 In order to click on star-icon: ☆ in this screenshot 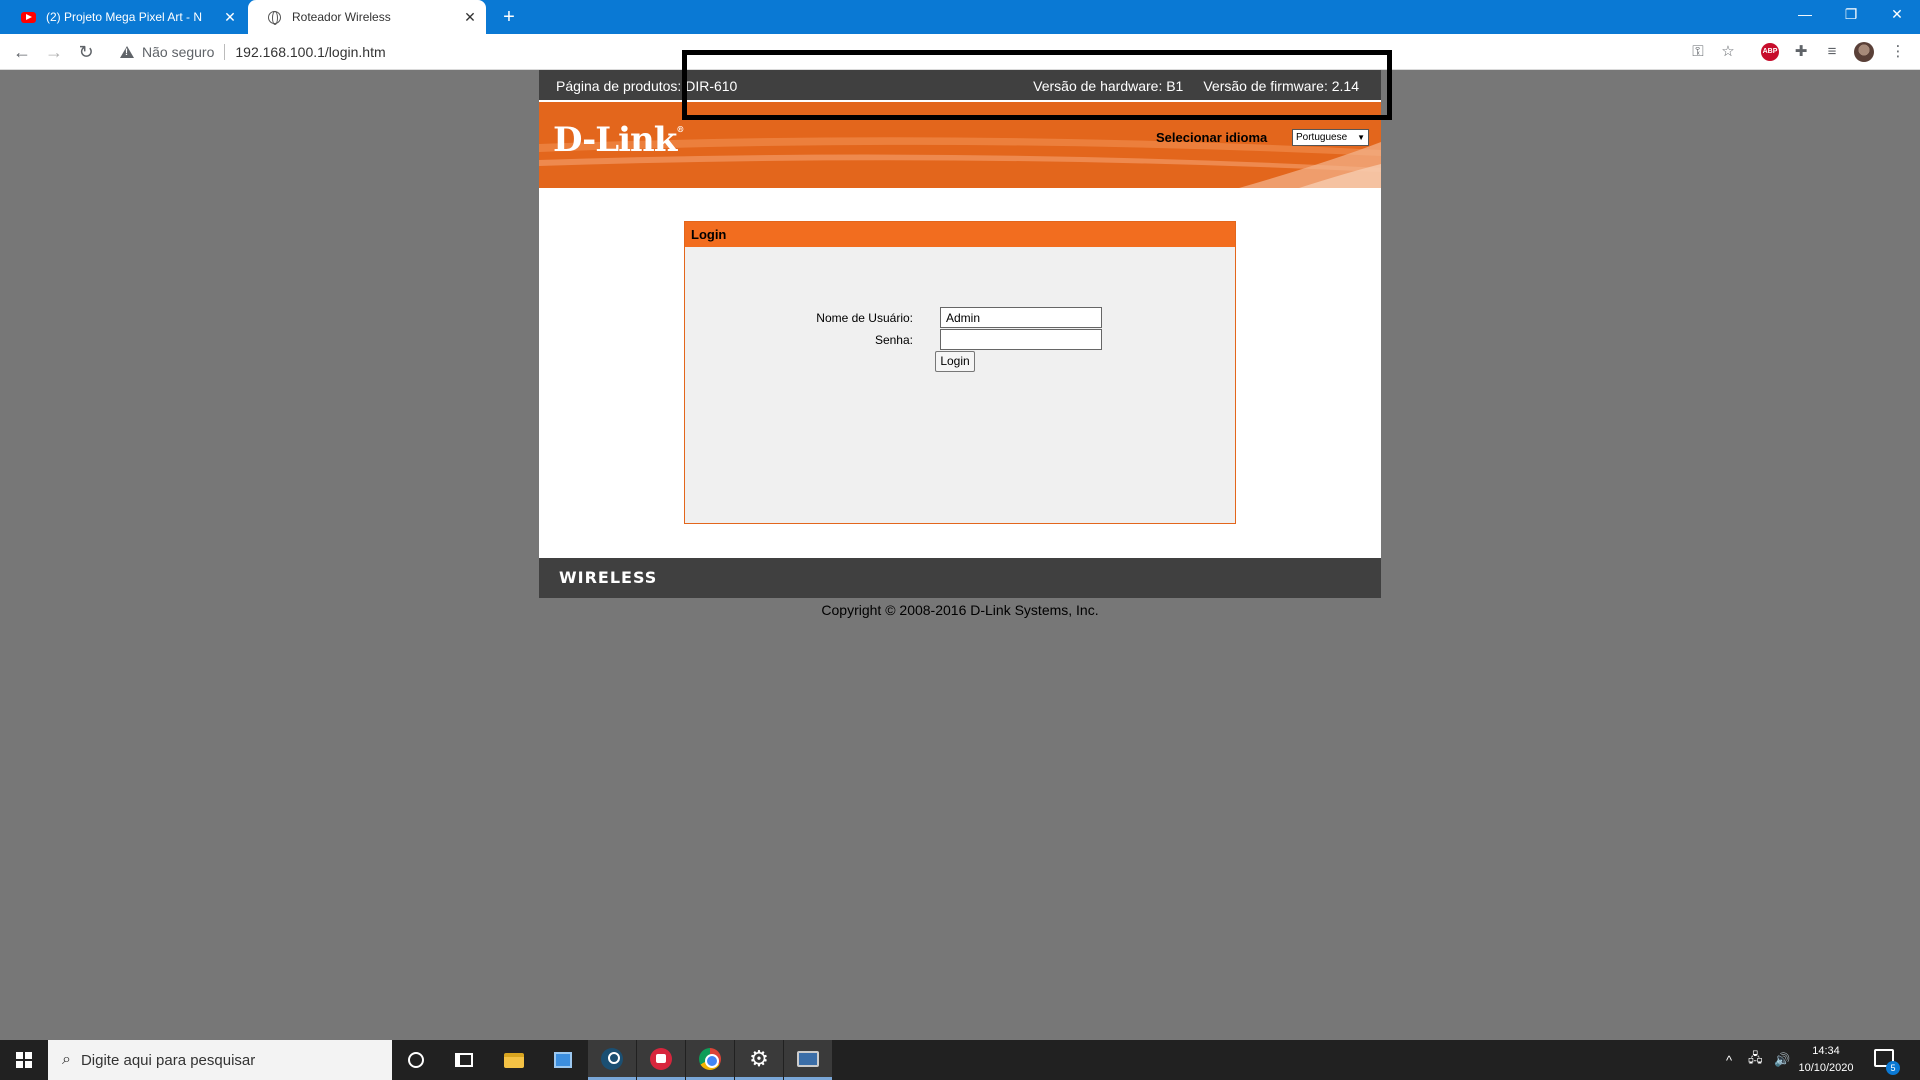, I will do `click(1728, 52)`.